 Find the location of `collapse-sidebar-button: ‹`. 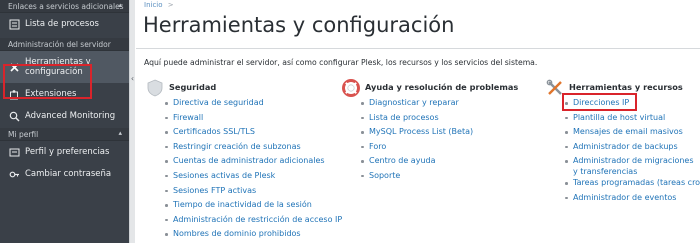

collapse-sidebar-button: ‹ is located at coordinates (132, 79).